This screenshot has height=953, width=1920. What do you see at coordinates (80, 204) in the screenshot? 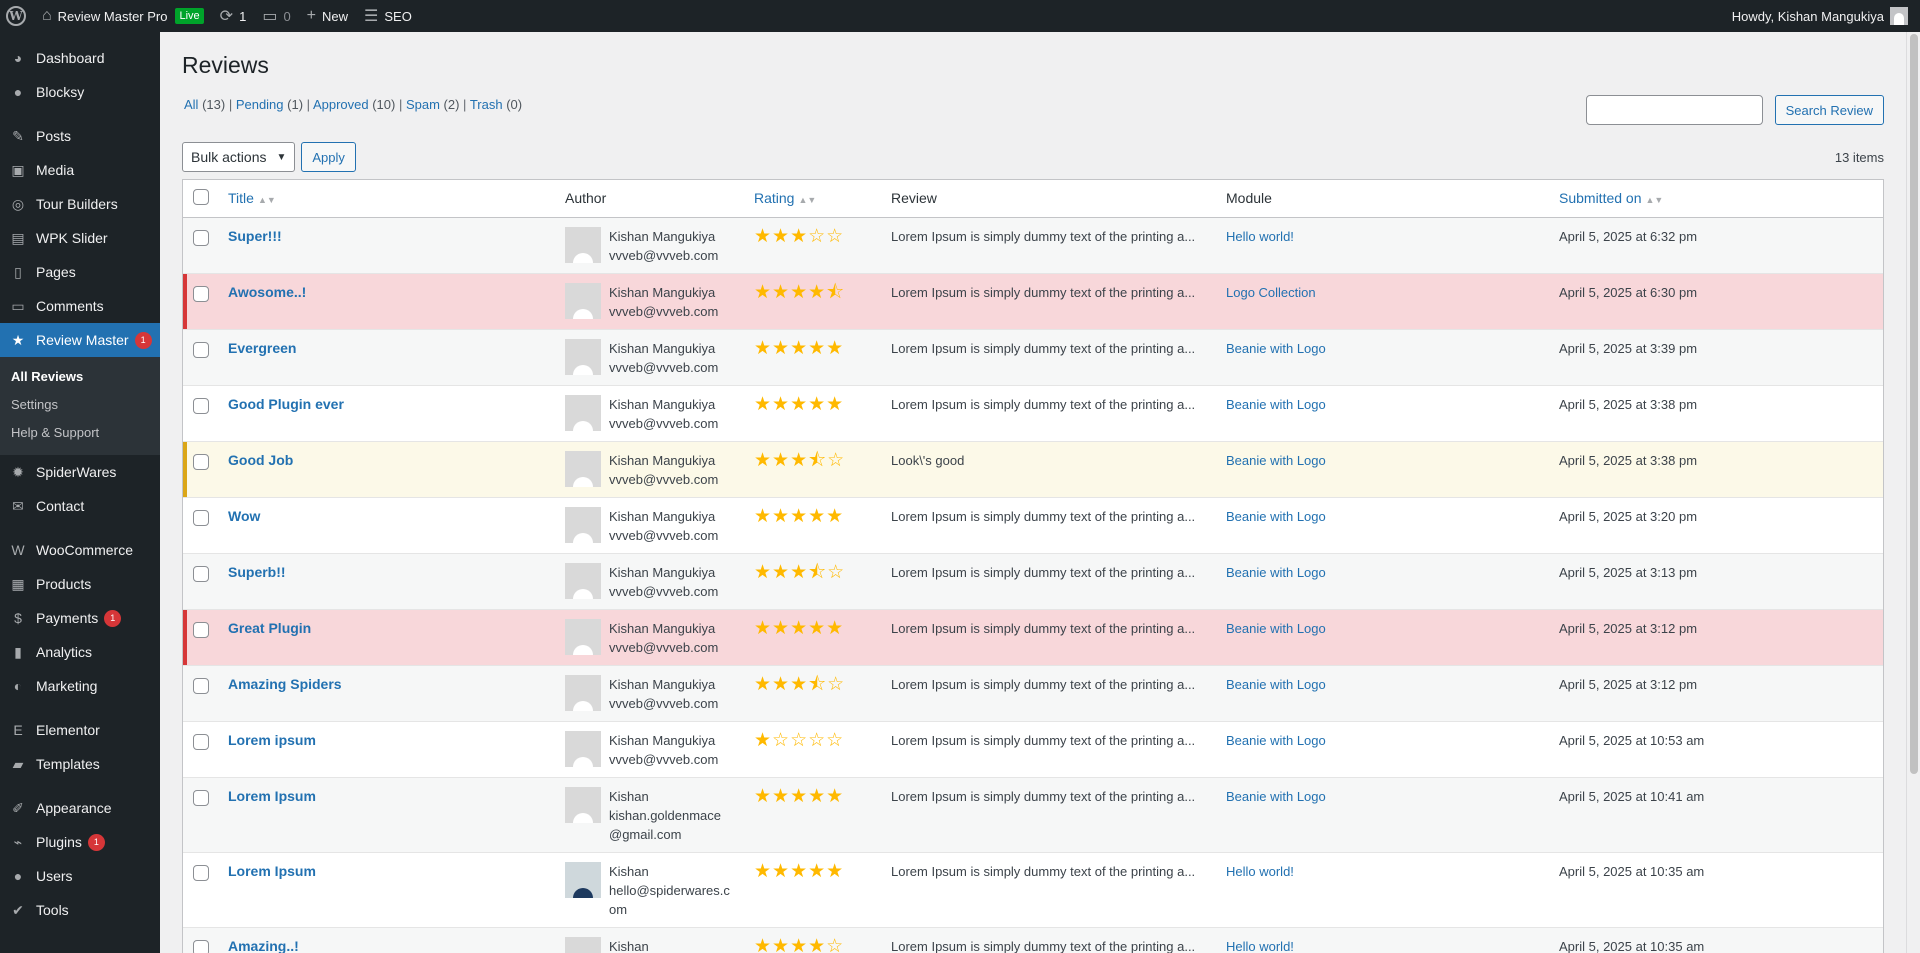
I see `sidebar-item-tour-builders: ◎ Tour Builders` at bounding box center [80, 204].